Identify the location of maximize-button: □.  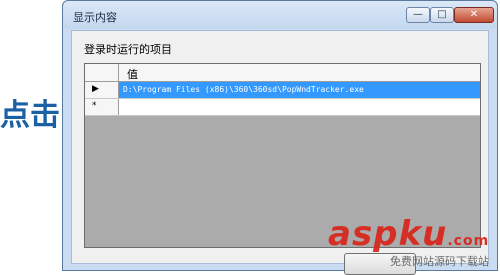
(442, 15).